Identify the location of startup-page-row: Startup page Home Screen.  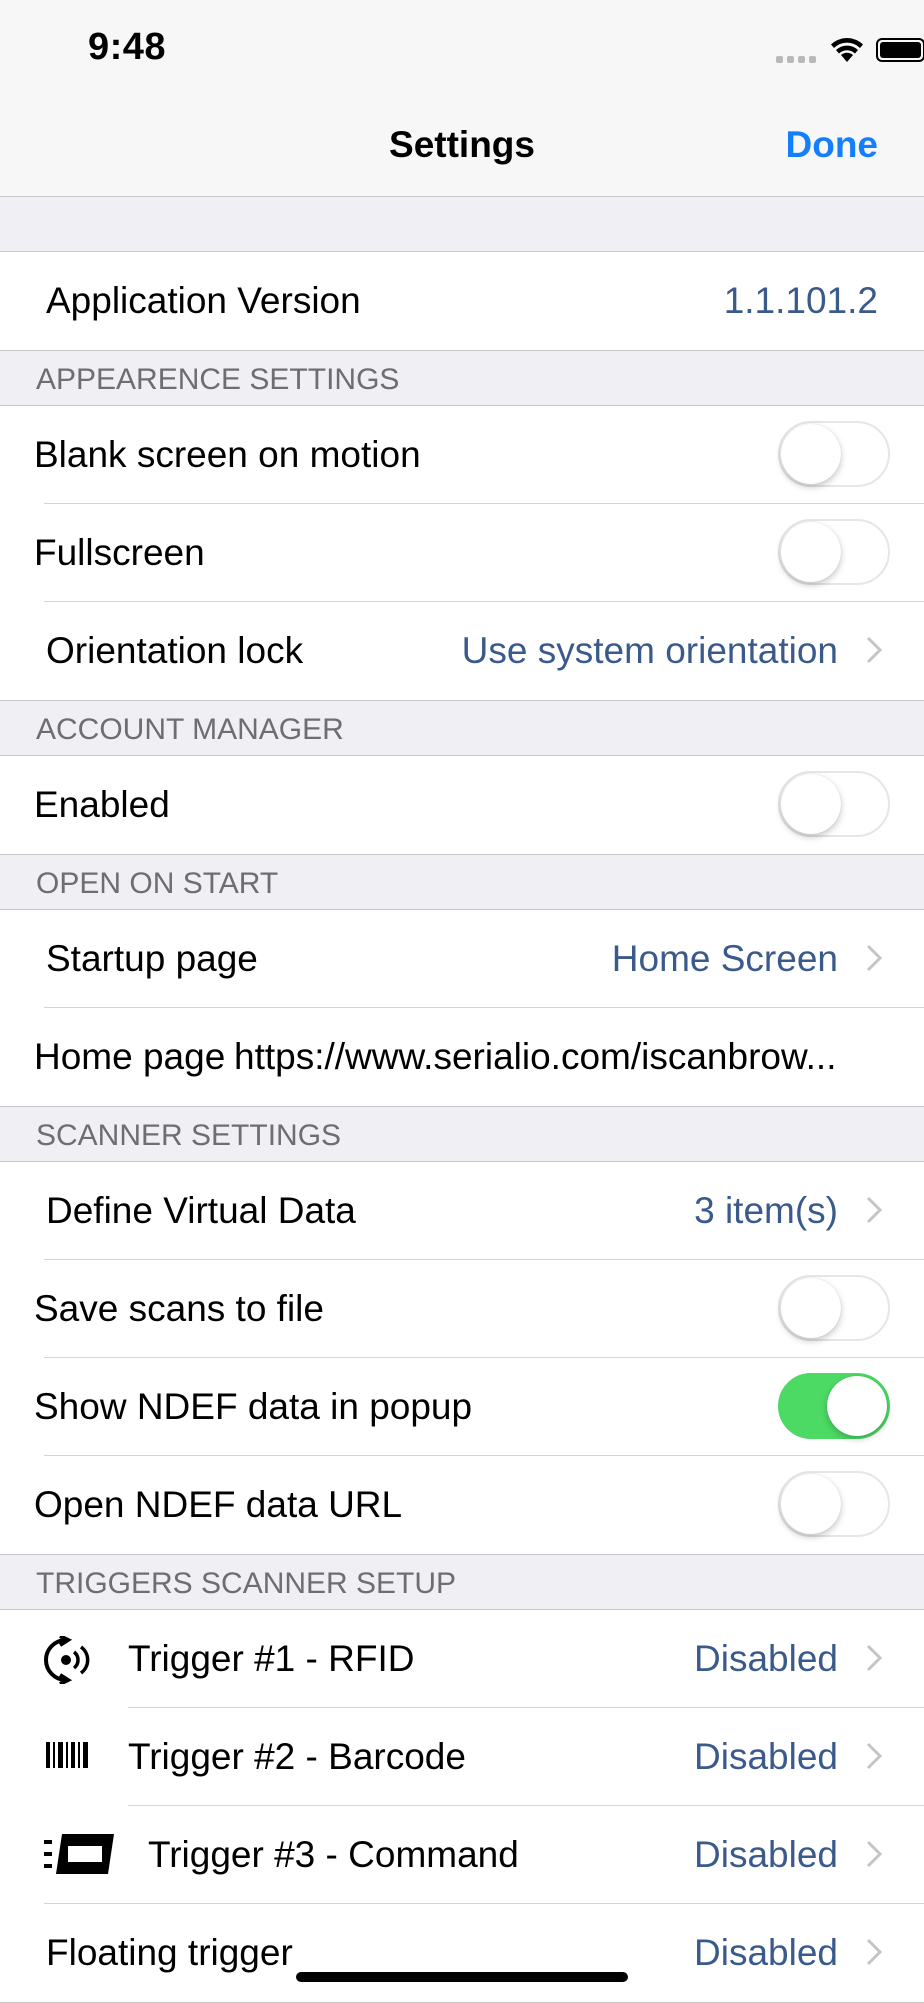
(462, 958).